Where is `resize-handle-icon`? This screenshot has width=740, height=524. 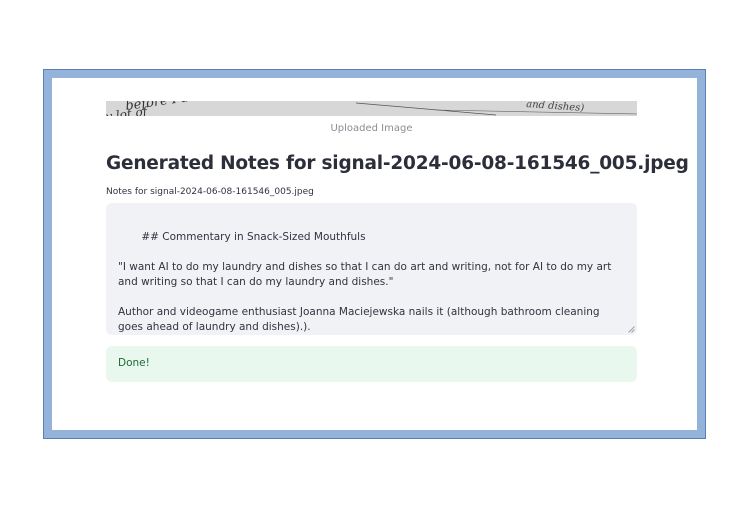
resize-handle-icon is located at coordinates (631, 329).